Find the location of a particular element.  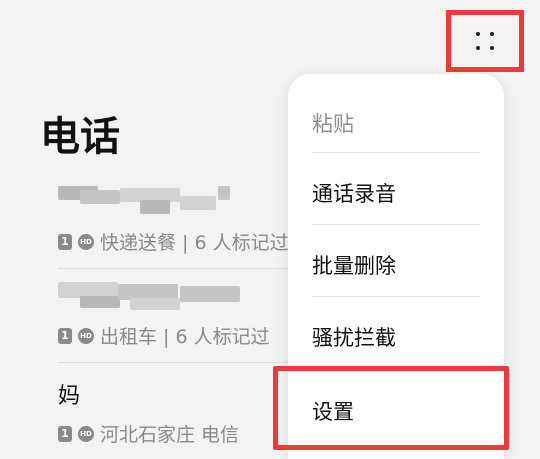

more-options-button is located at coordinates (485, 41).